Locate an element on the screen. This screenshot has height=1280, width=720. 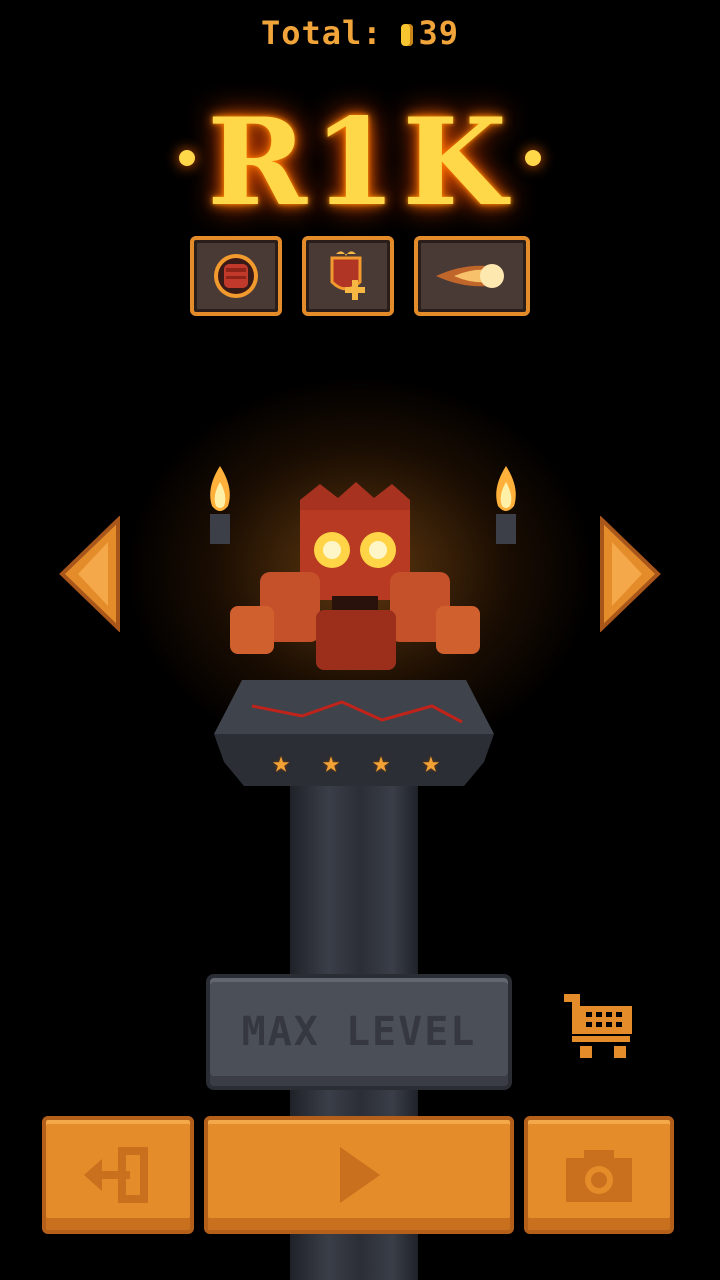
exit-icon is located at coordinates (116, 1175).